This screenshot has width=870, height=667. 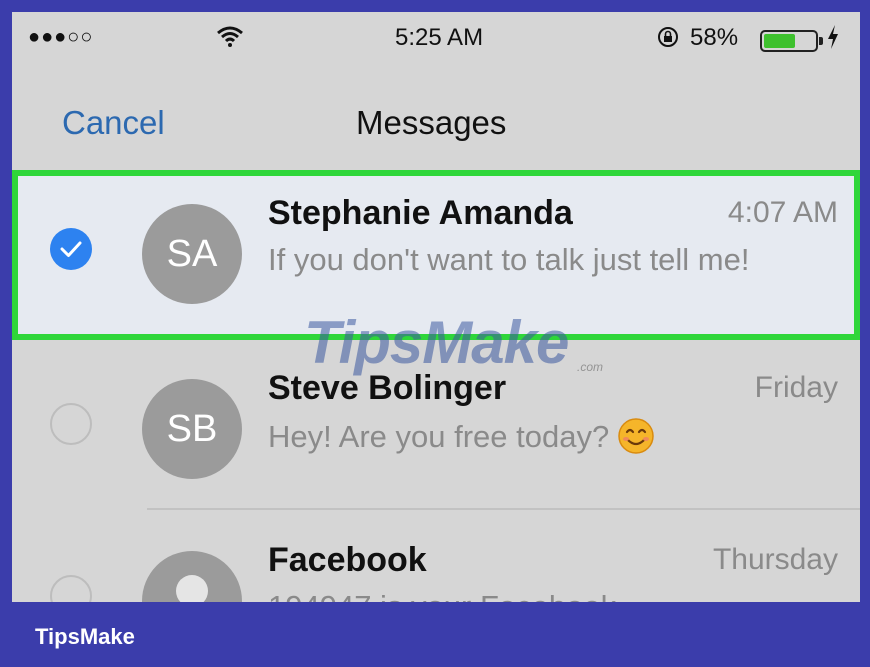 I want to click on footer-bar: TipsMake, so click(x=435, y=634).